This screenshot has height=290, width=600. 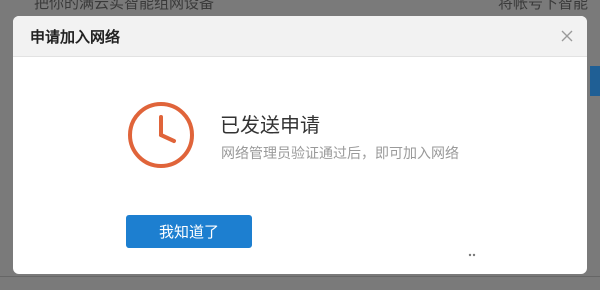 I want to click on background-text-right: 将帐号下智能, so click(x=543, y=6).